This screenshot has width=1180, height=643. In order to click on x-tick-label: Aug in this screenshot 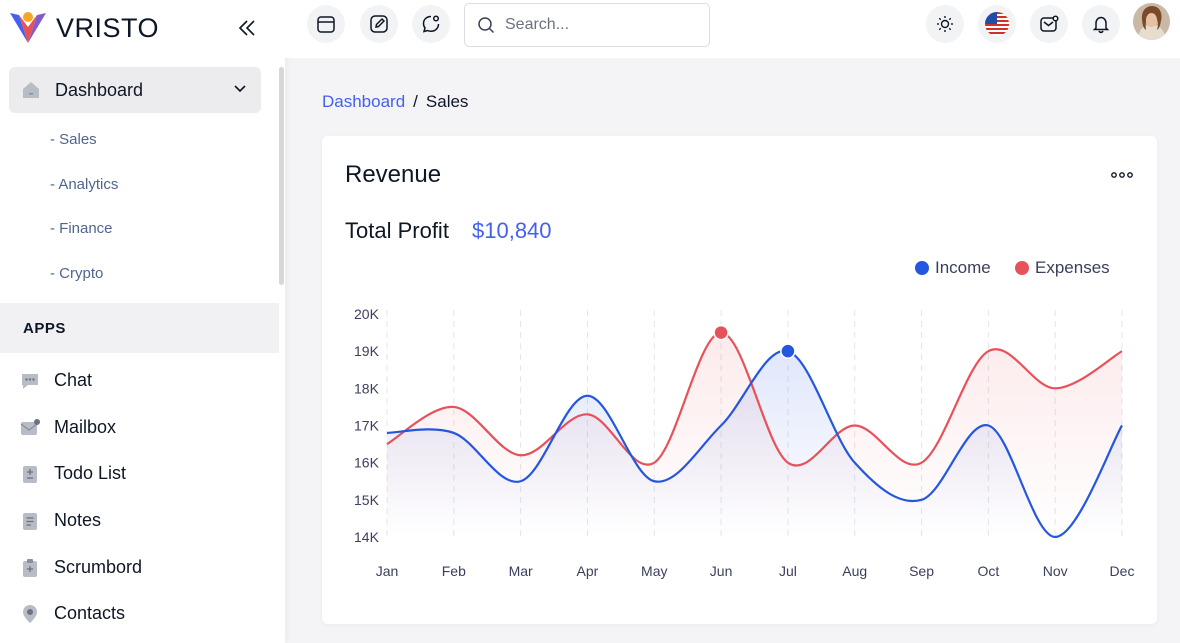, I will do `click(854, 571)`.